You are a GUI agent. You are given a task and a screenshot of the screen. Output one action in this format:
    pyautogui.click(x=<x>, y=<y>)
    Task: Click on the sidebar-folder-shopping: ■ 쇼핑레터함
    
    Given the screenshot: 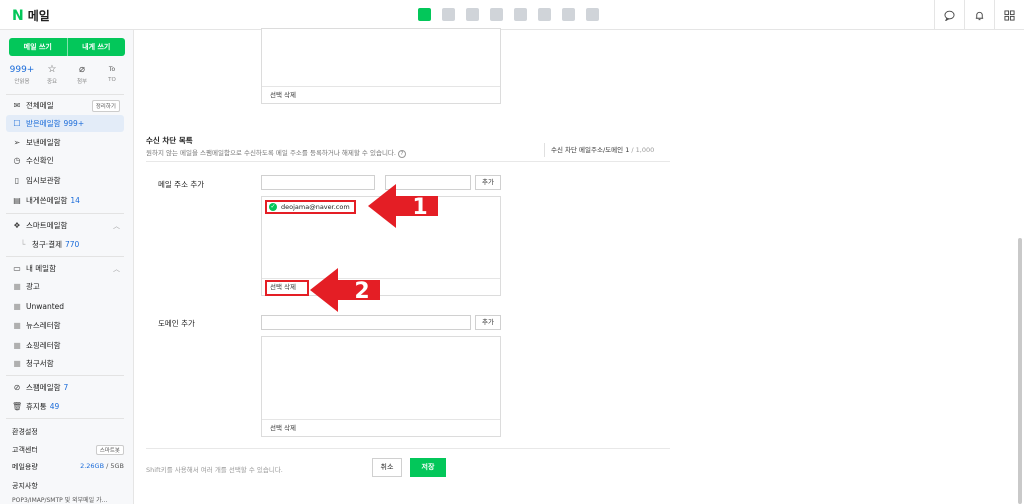 What is the action you would take?
    pyautogui.click(x=65, y=345)
    